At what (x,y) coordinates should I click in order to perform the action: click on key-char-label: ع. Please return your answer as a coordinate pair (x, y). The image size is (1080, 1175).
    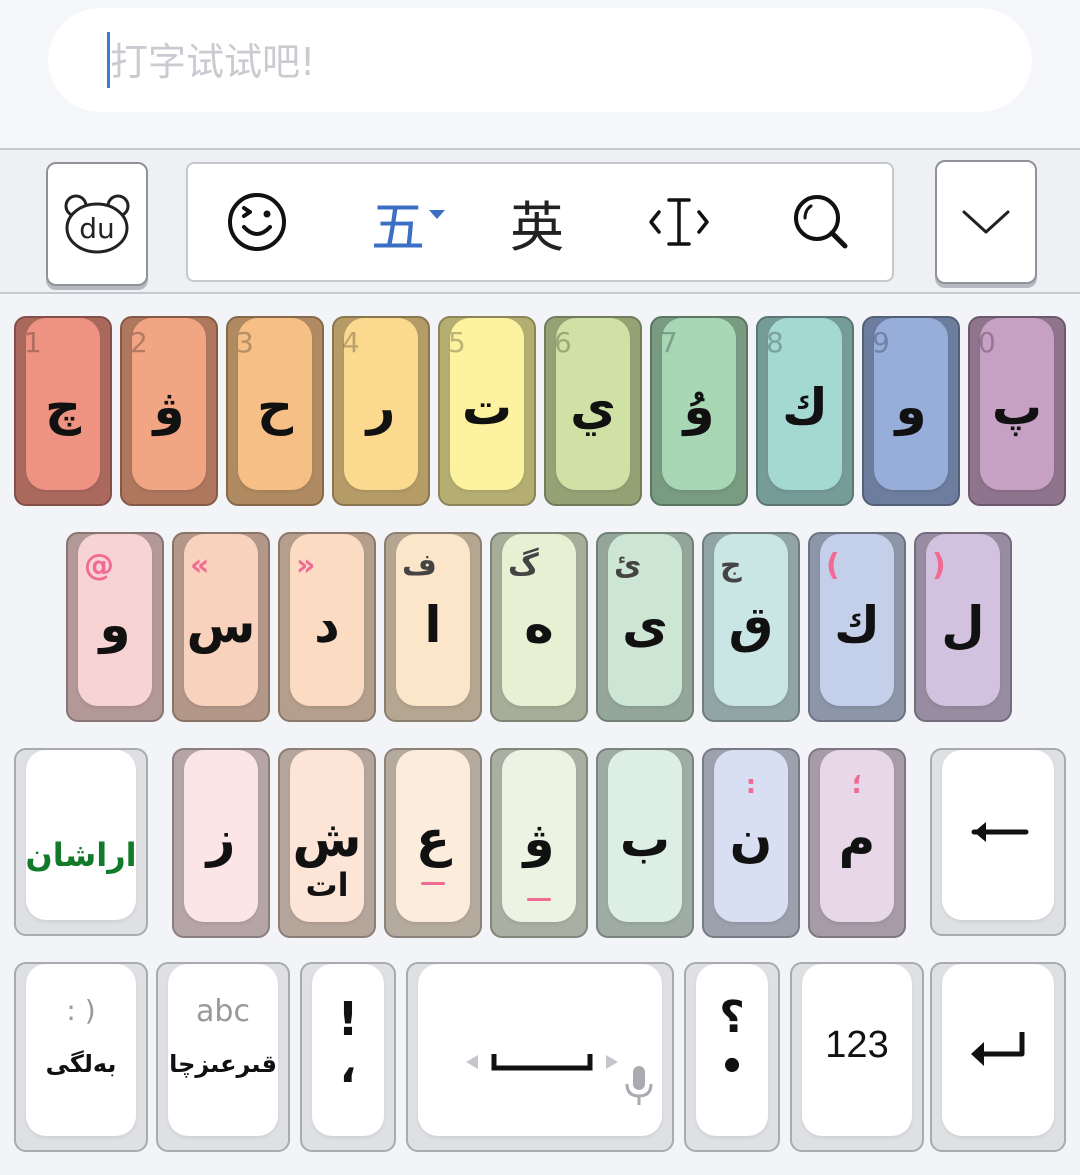
    Looking at the image, I should click on (433, 839).